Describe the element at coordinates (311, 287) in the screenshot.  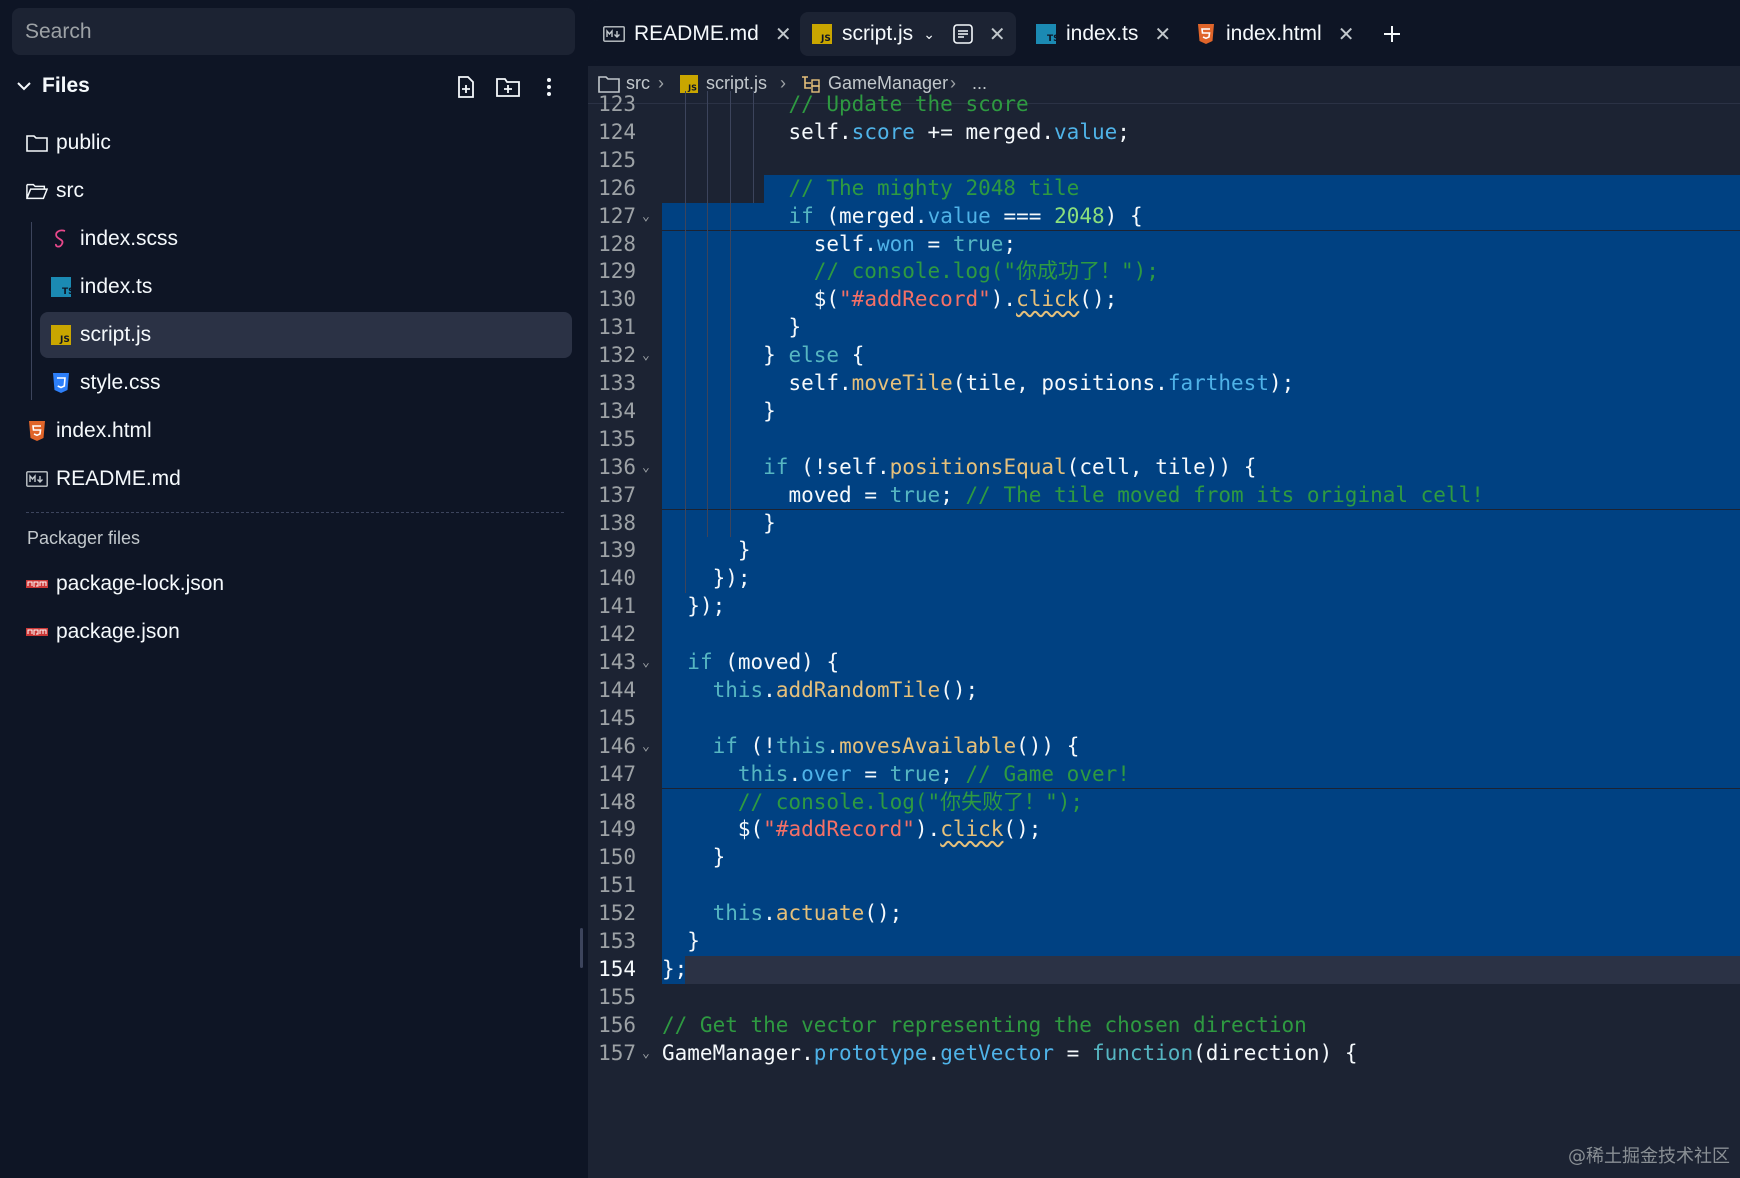
I see `tree-item-index-ts: TS index.ts` at that location.